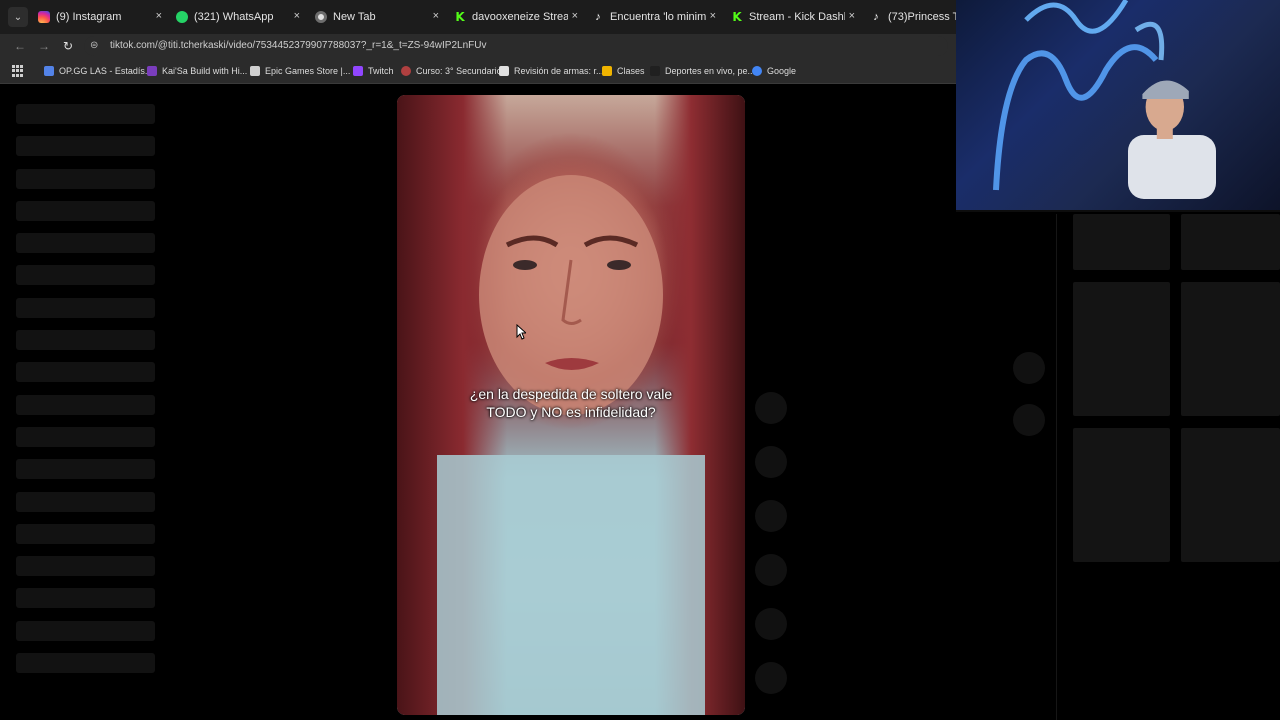  What do you see at coordinates (182, 17) in the screenshot?
I see `whatsapp-icon` at bounding box center [182, 17].